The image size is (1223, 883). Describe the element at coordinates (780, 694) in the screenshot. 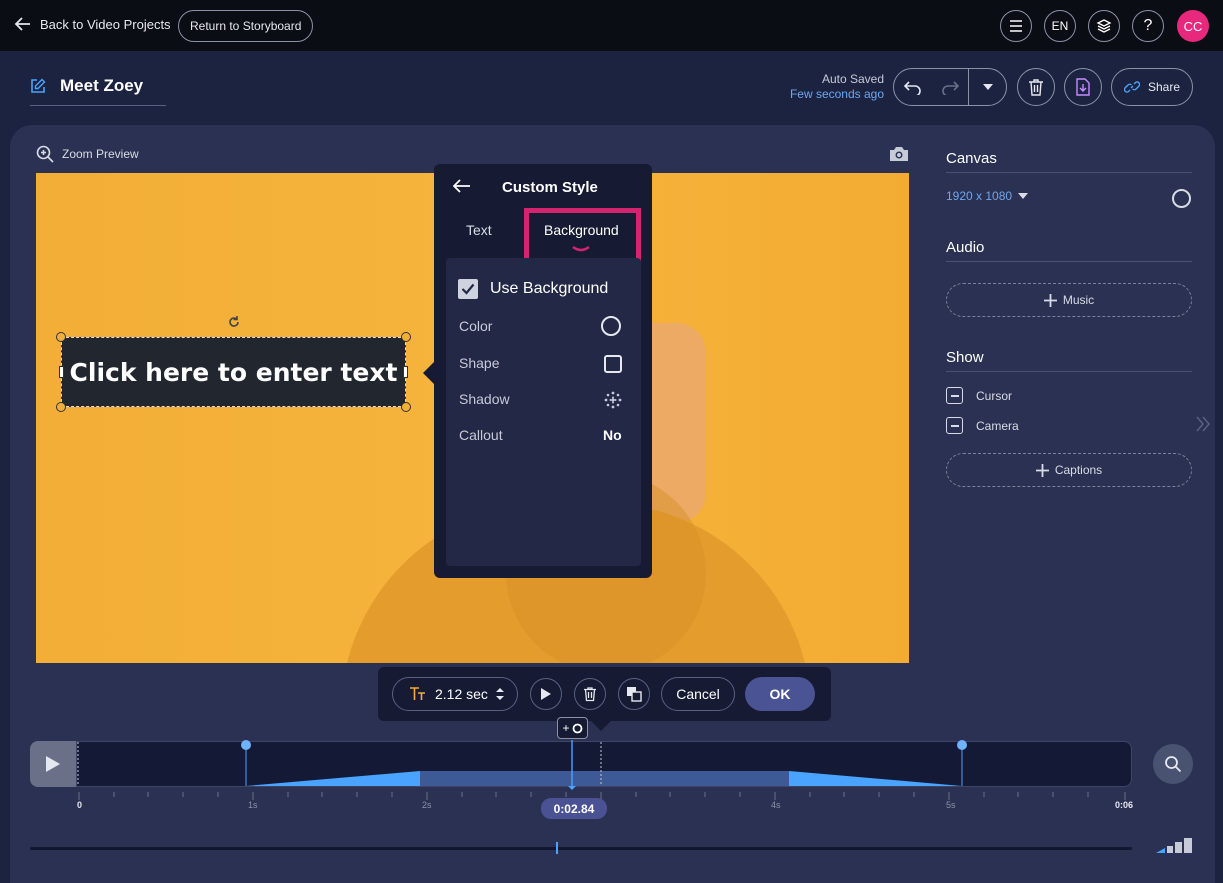

I see `ok-button: OK` at that location.